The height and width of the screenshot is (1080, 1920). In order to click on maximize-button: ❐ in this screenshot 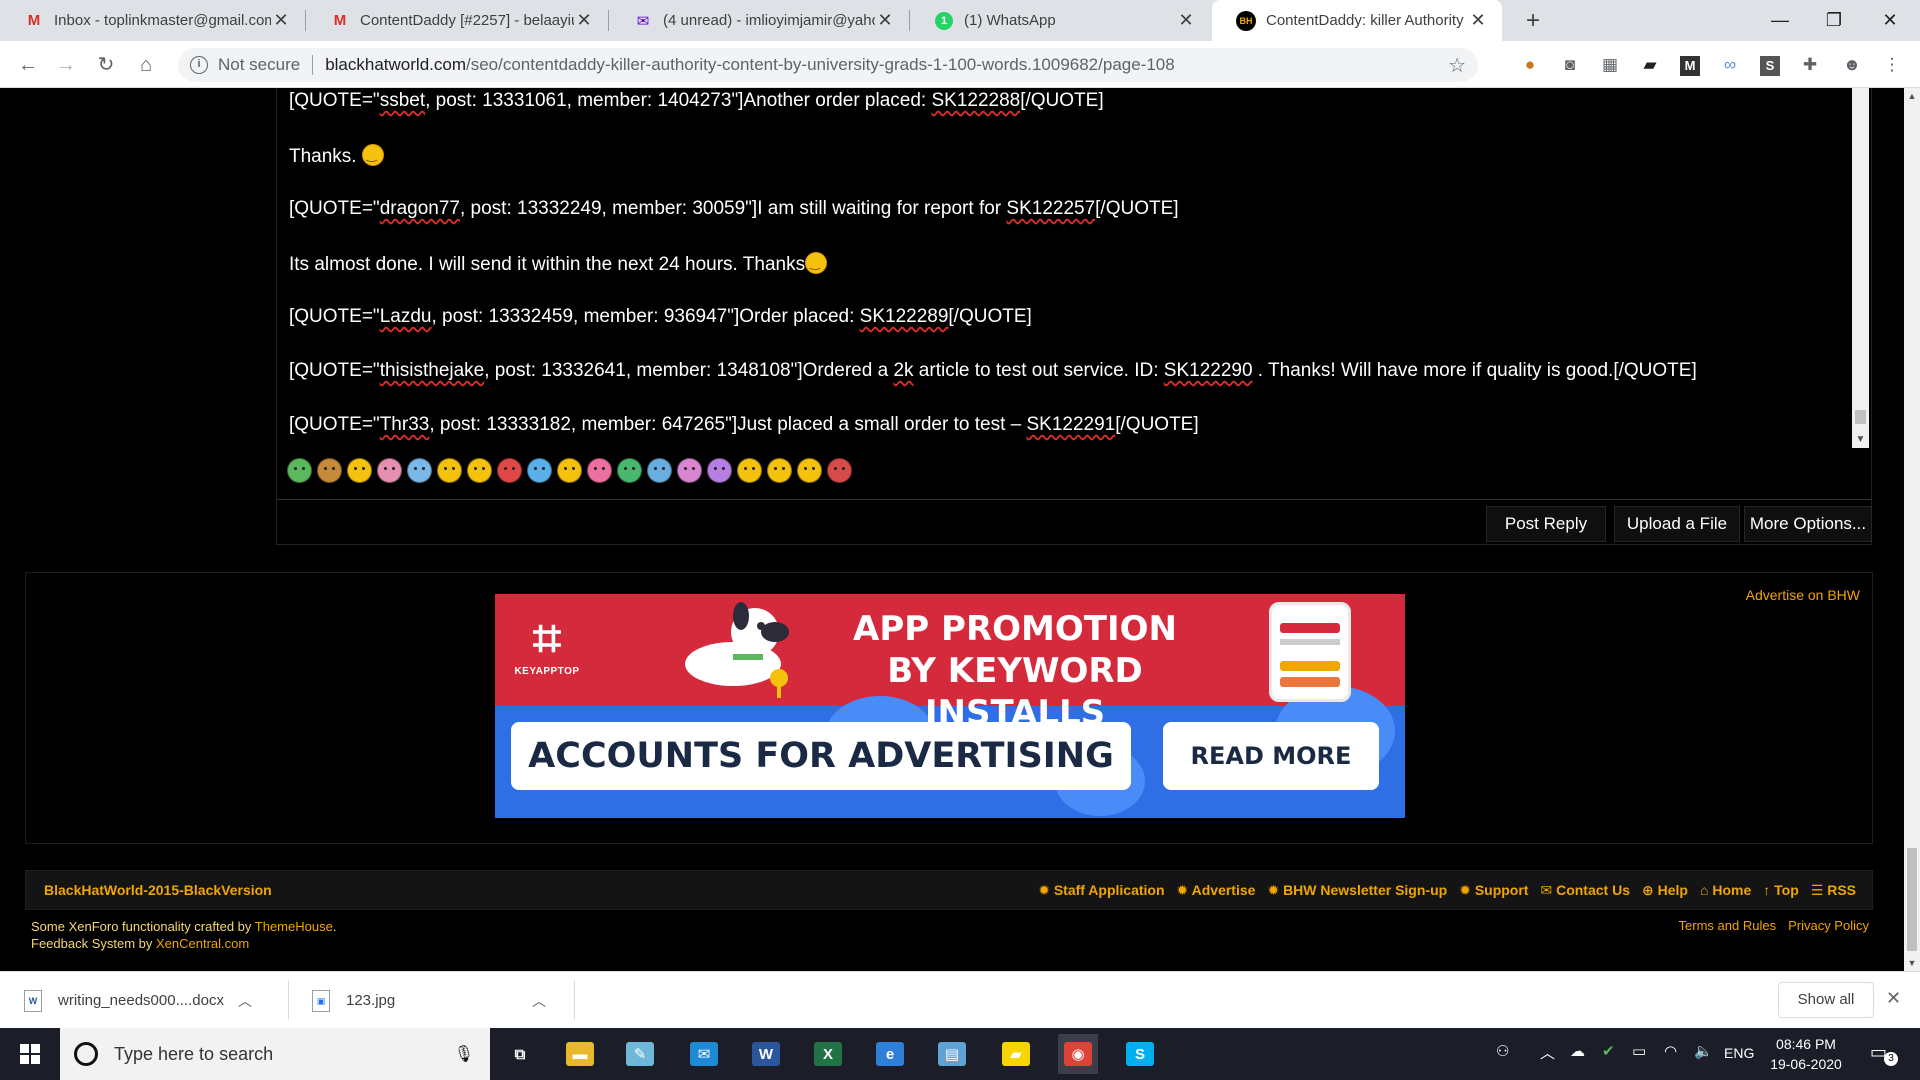, I will do `click(1834, 20)`.